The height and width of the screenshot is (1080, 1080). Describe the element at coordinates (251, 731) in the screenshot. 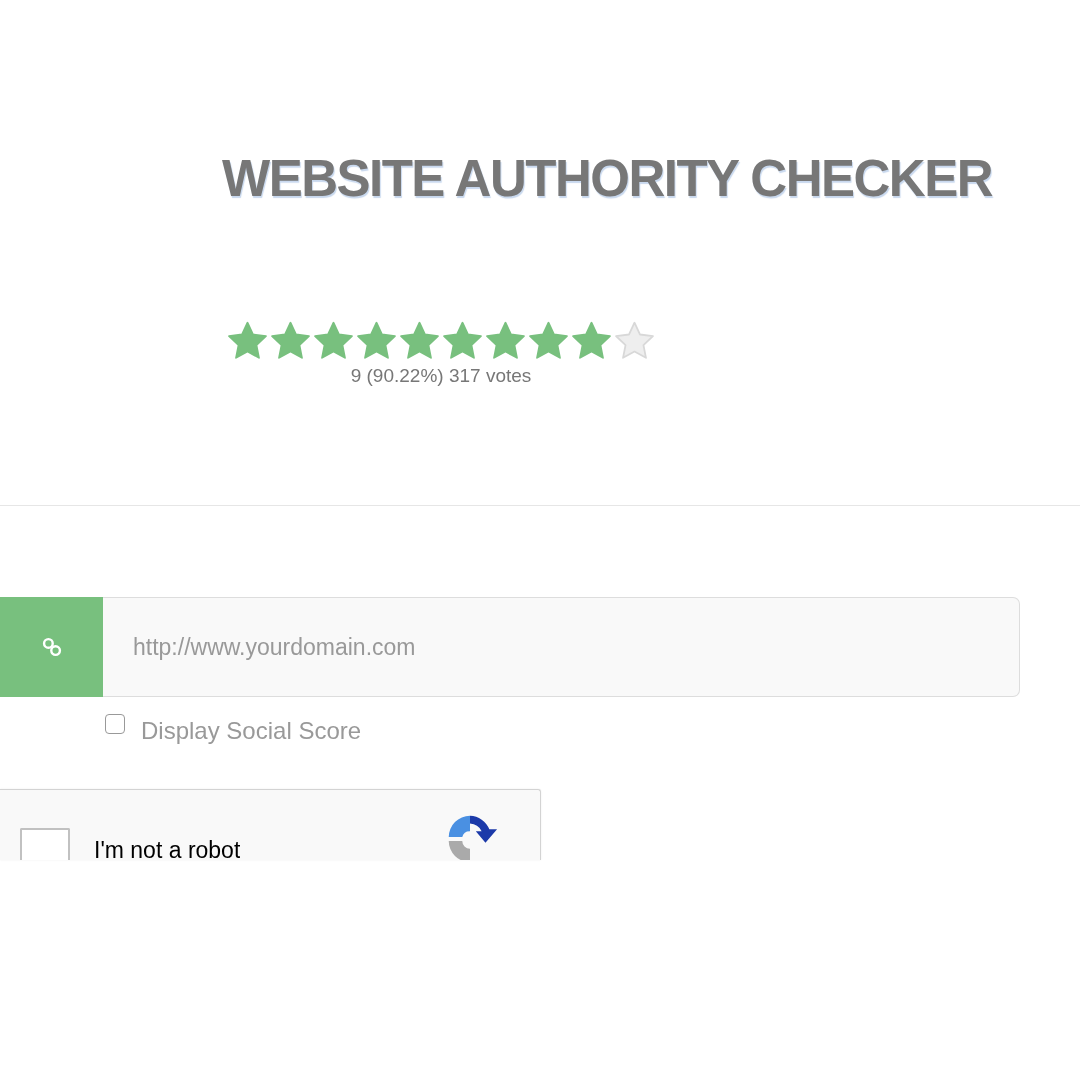

I see `social-score-label: Display Social Score` at that location.